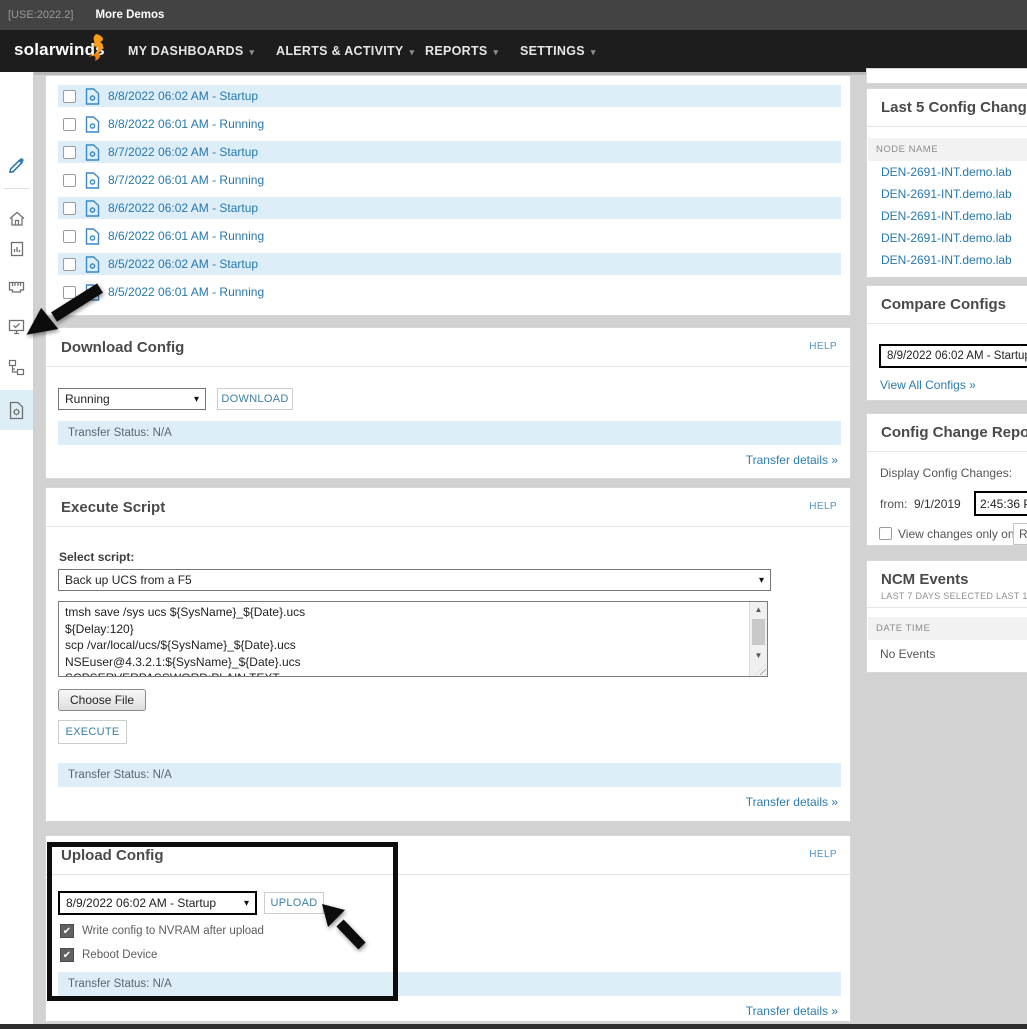 The height and width of the screenshot is (1029, 1027). Describe the element at coordinates (186, 292) in the screenshot. I see `config-link: 8/5/2022 06:01 AM - Running` at that location.